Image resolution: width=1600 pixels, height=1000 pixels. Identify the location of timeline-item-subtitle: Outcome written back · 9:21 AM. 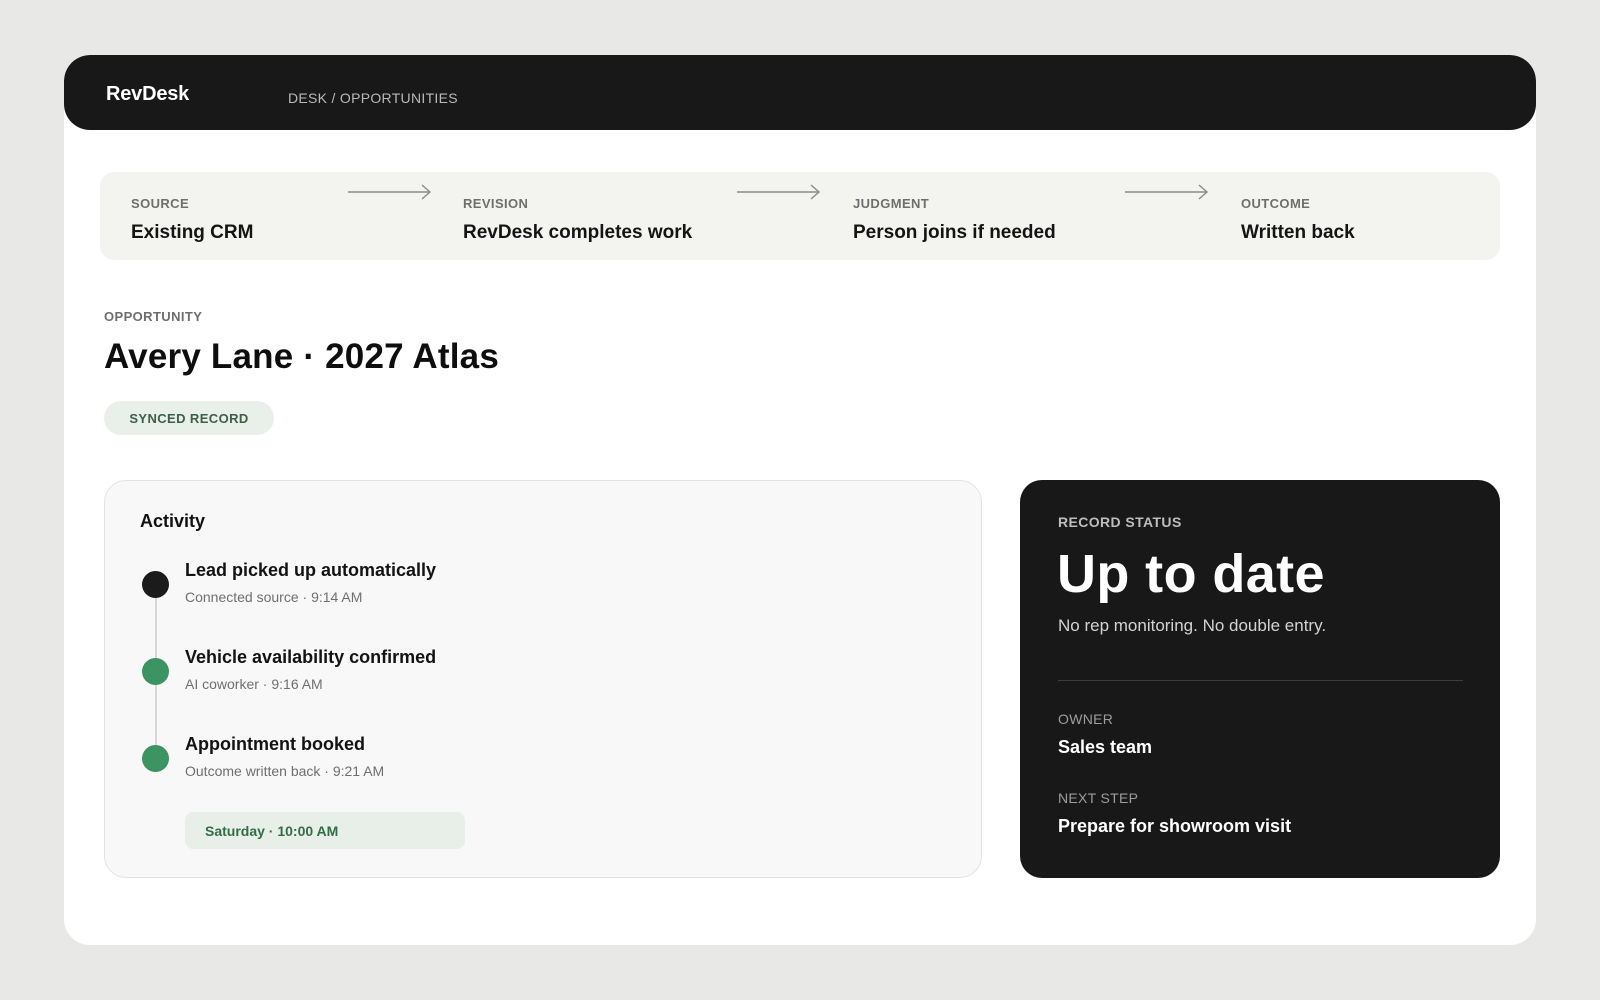
(285, 771).